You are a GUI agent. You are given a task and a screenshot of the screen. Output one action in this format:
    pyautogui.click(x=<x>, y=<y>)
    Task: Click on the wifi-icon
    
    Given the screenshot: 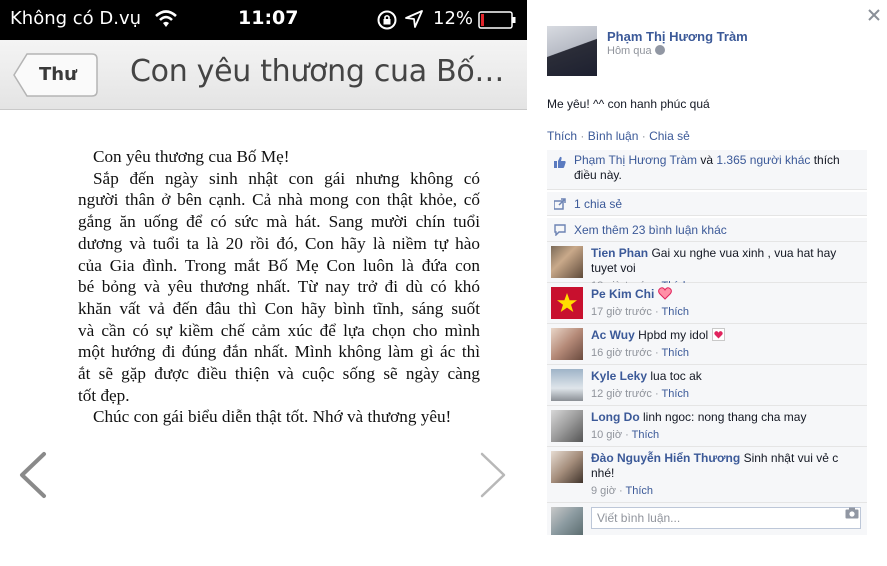 What is the action you would take?
    pyautogui.click(x=166, y=18)
    